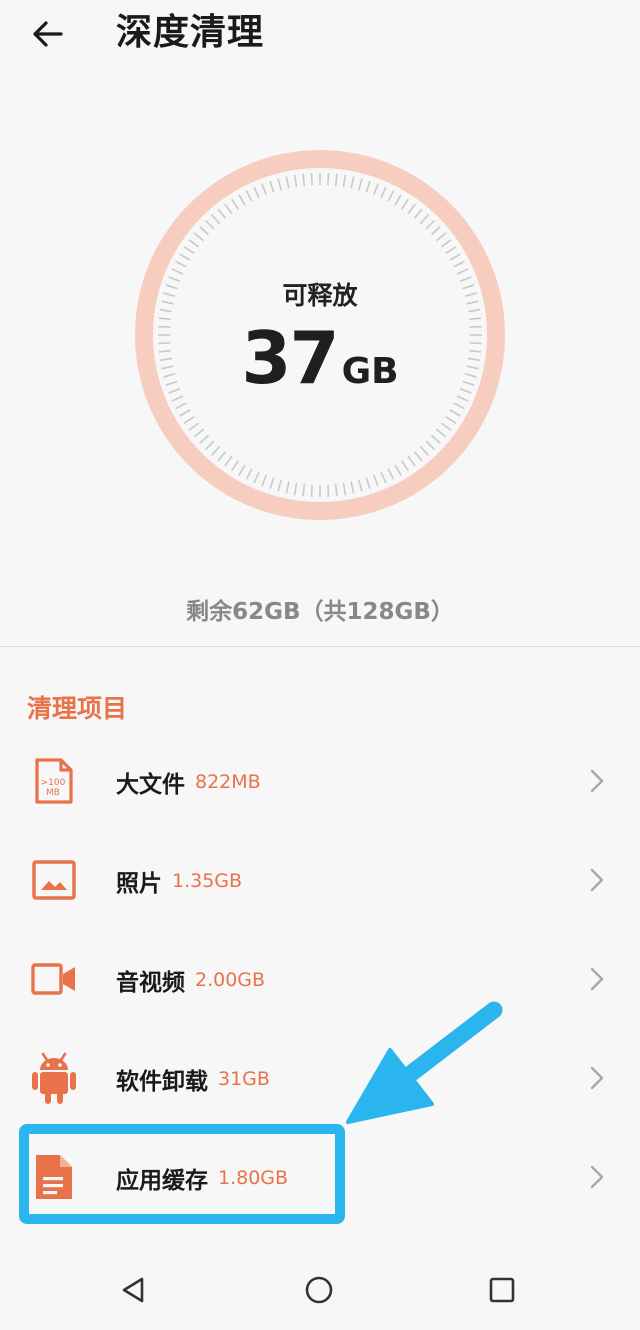  I want to click on arrow-left-icon, so click(48, 34).